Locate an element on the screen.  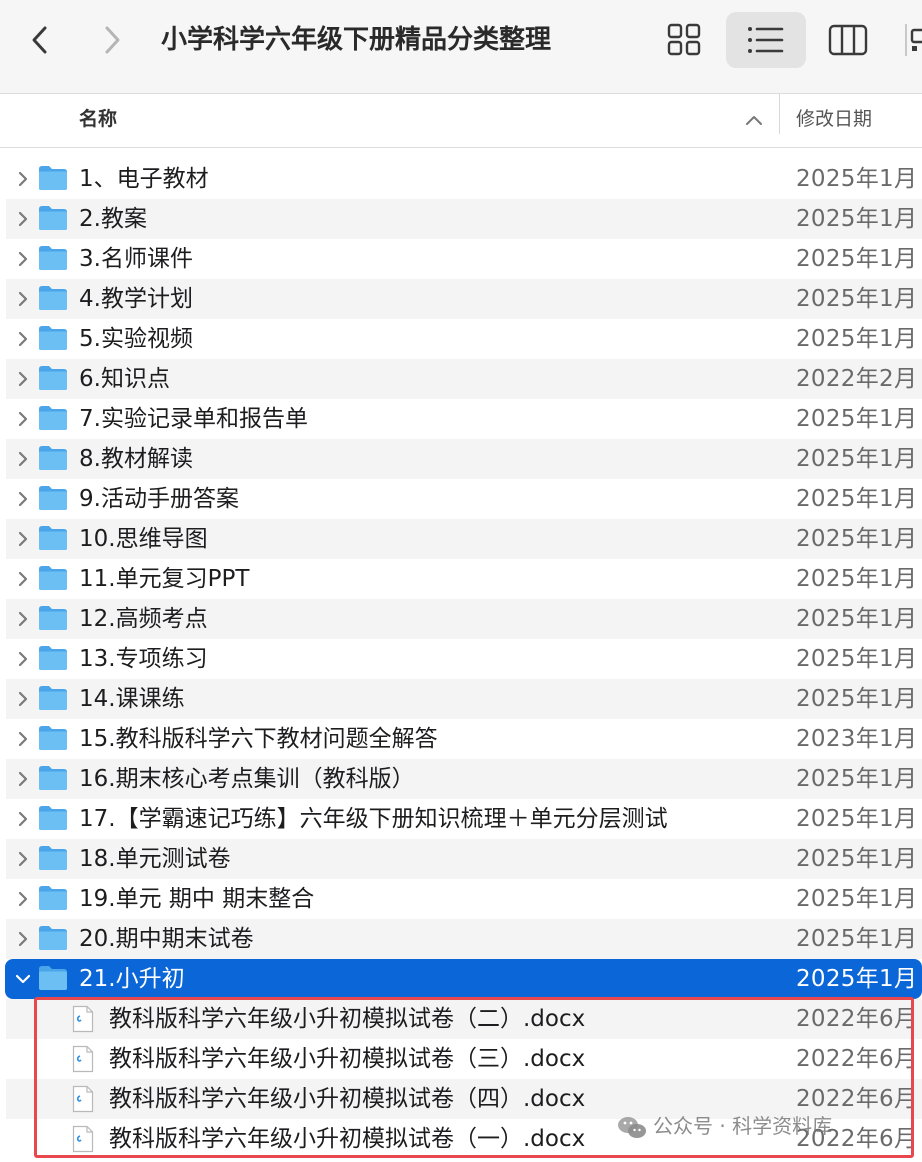
folder-row: 19.单元 期中 期末整合 2025年1月 is located at coordinates (461, 899).